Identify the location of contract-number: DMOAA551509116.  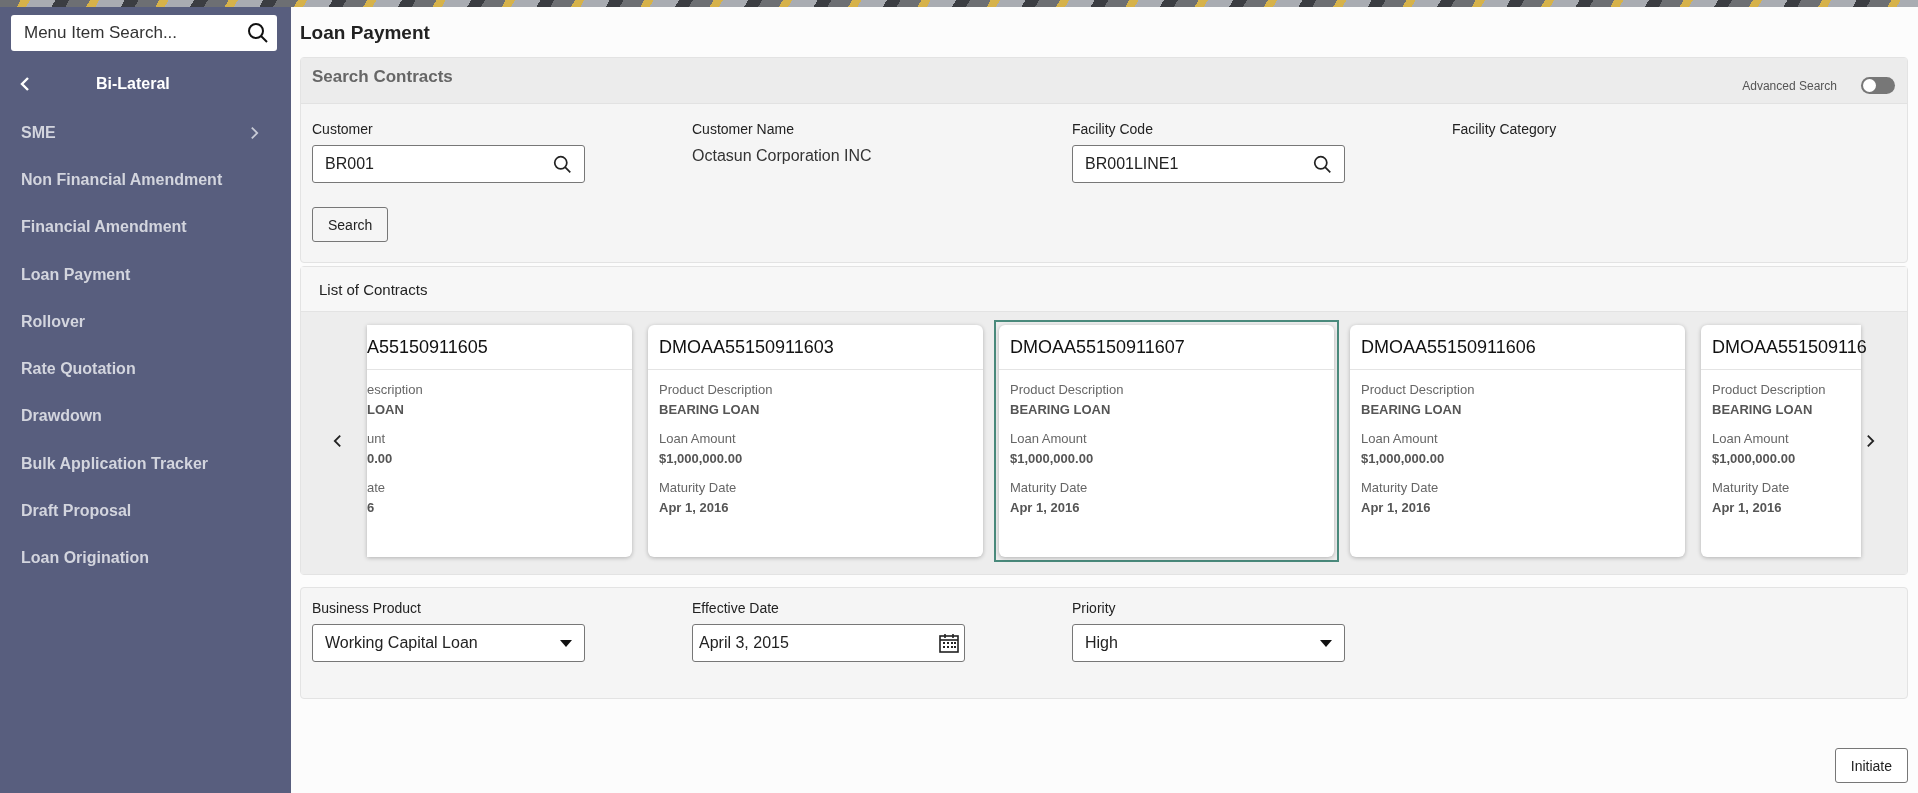
(1789, 347).